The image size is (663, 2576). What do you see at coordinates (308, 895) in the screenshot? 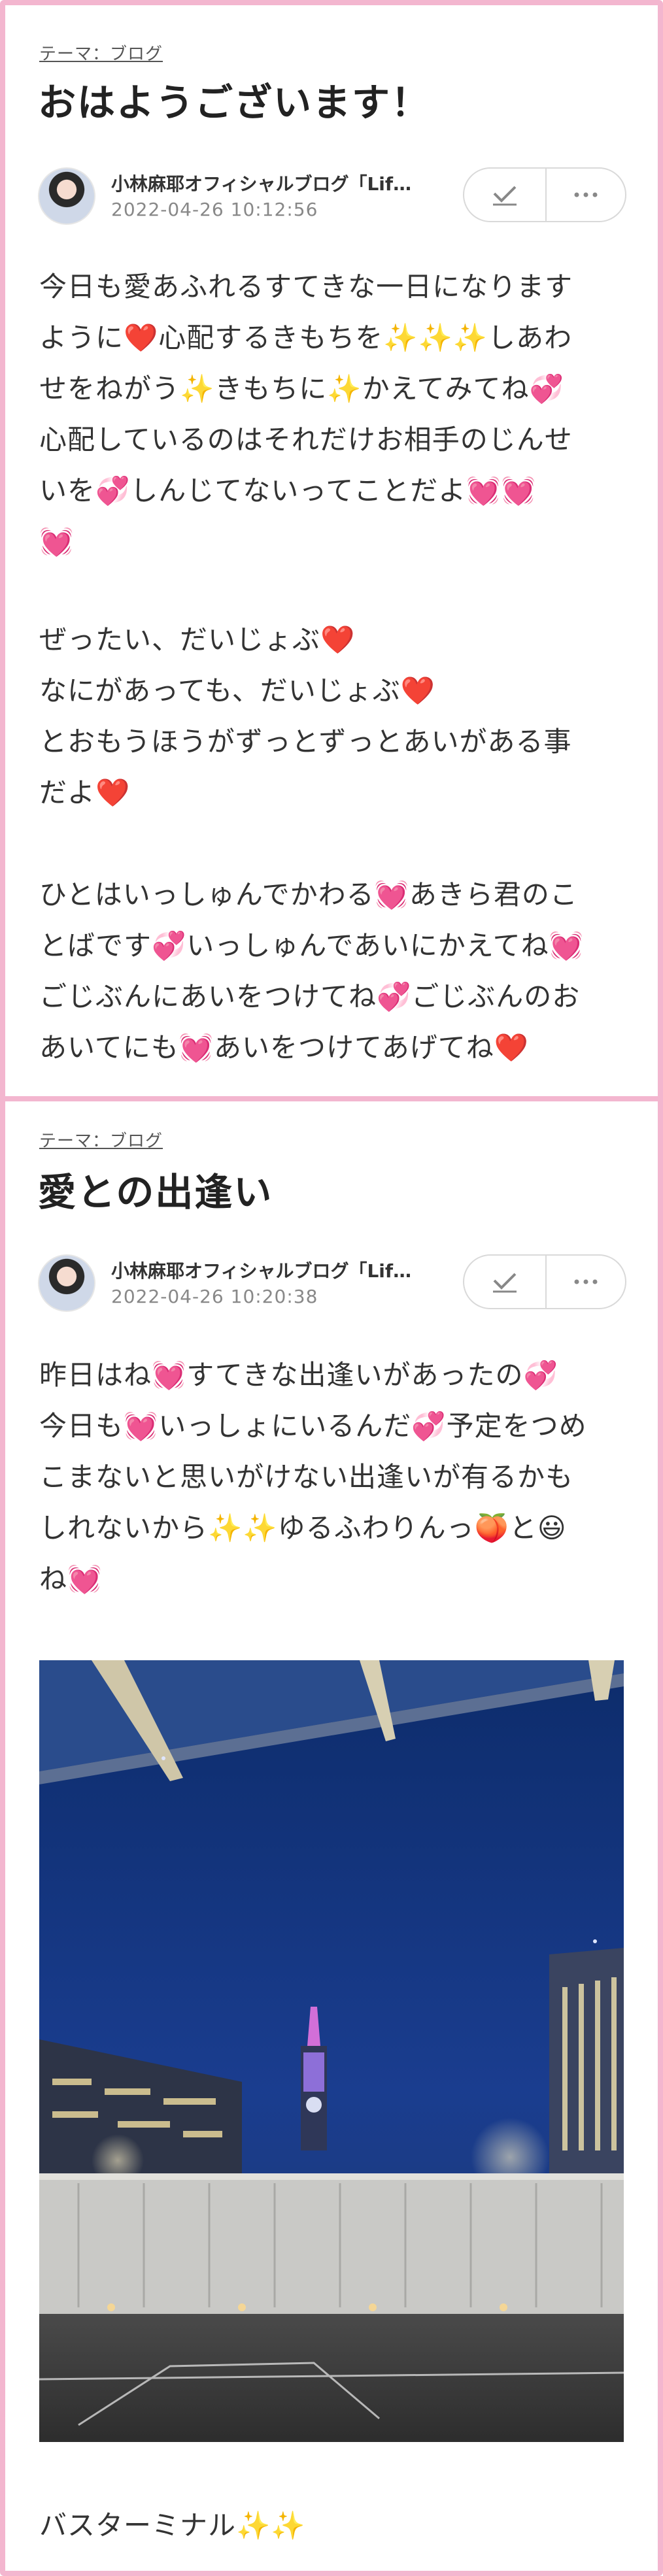
I see `text-line: ひとはいっしゅんでかわる💓あきら君のこ` at bounding box center [308, 895].